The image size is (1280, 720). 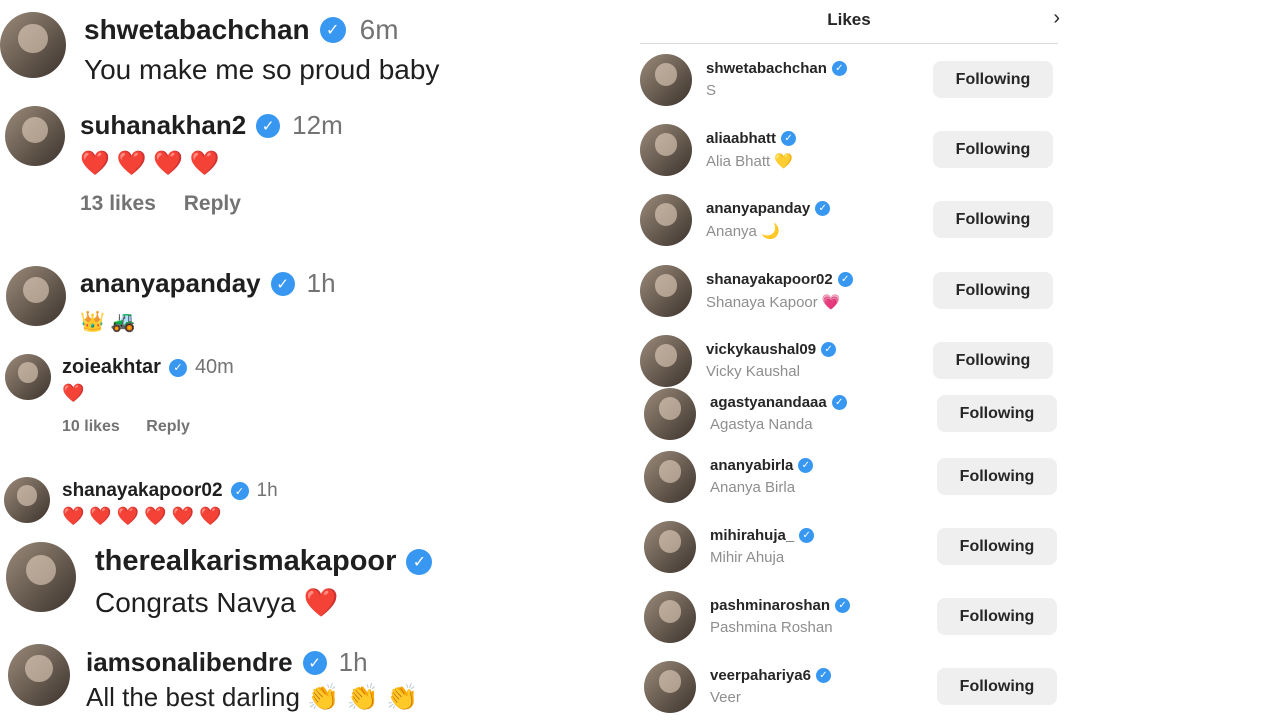 I want to click on like-username: shwetabachchan, so click(x=766, y=68).